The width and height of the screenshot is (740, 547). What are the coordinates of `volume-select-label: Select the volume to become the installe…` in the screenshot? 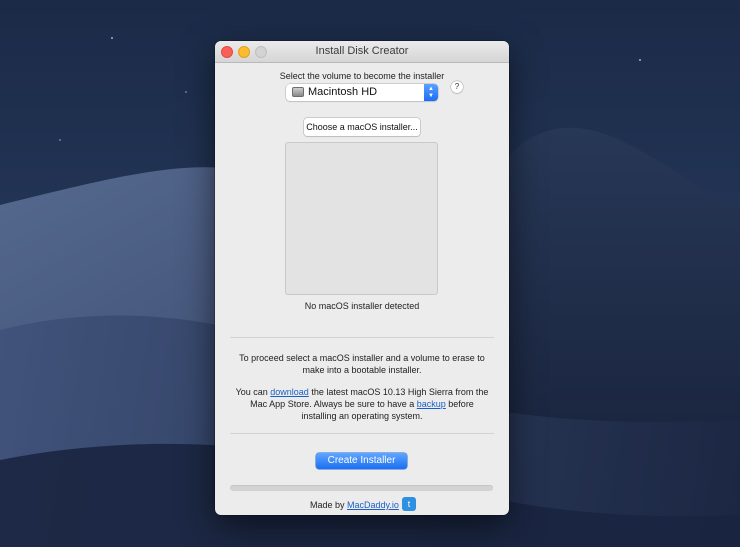 It's located at (362, 76).